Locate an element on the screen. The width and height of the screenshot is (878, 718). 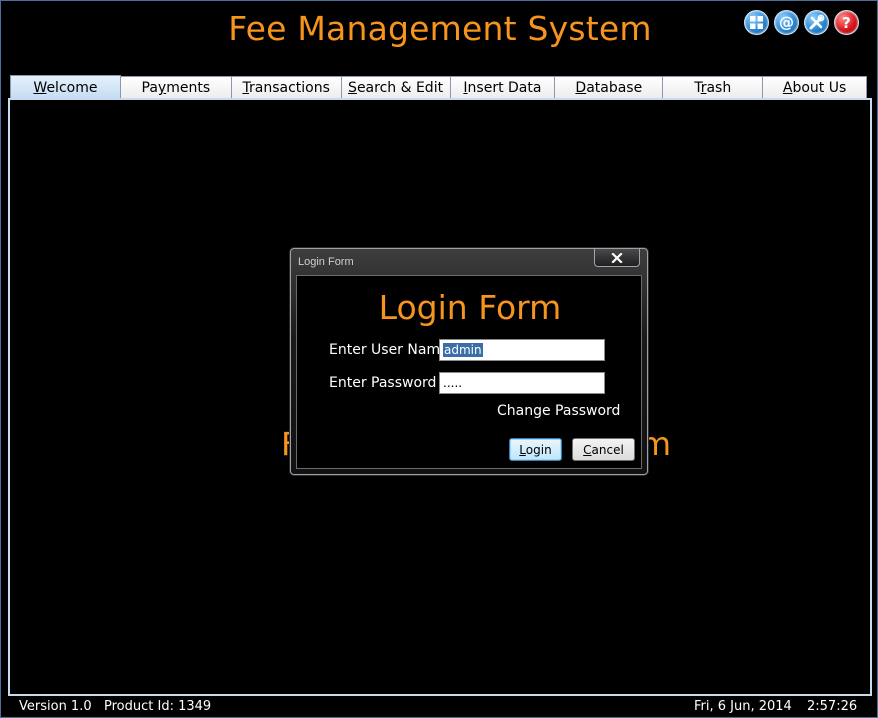
username-value: admin is located at coordinates (463, 350).